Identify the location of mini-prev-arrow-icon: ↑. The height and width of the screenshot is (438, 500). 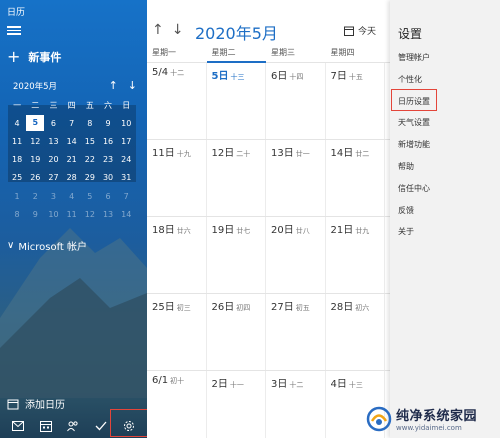
(113, 85).